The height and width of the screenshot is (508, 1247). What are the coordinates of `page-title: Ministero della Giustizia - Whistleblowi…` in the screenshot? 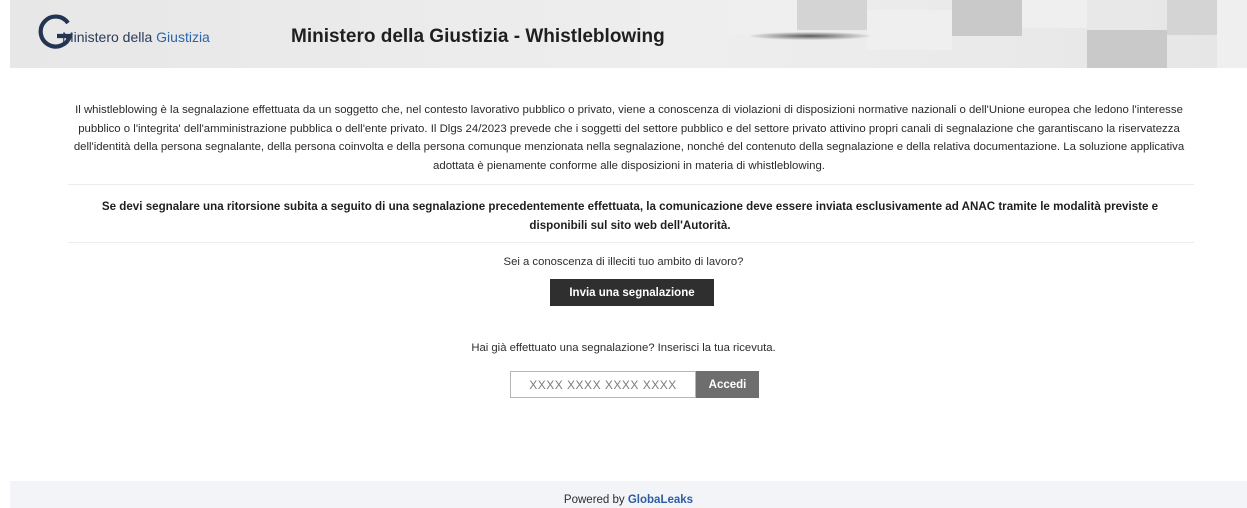 It's located at (478, 36).